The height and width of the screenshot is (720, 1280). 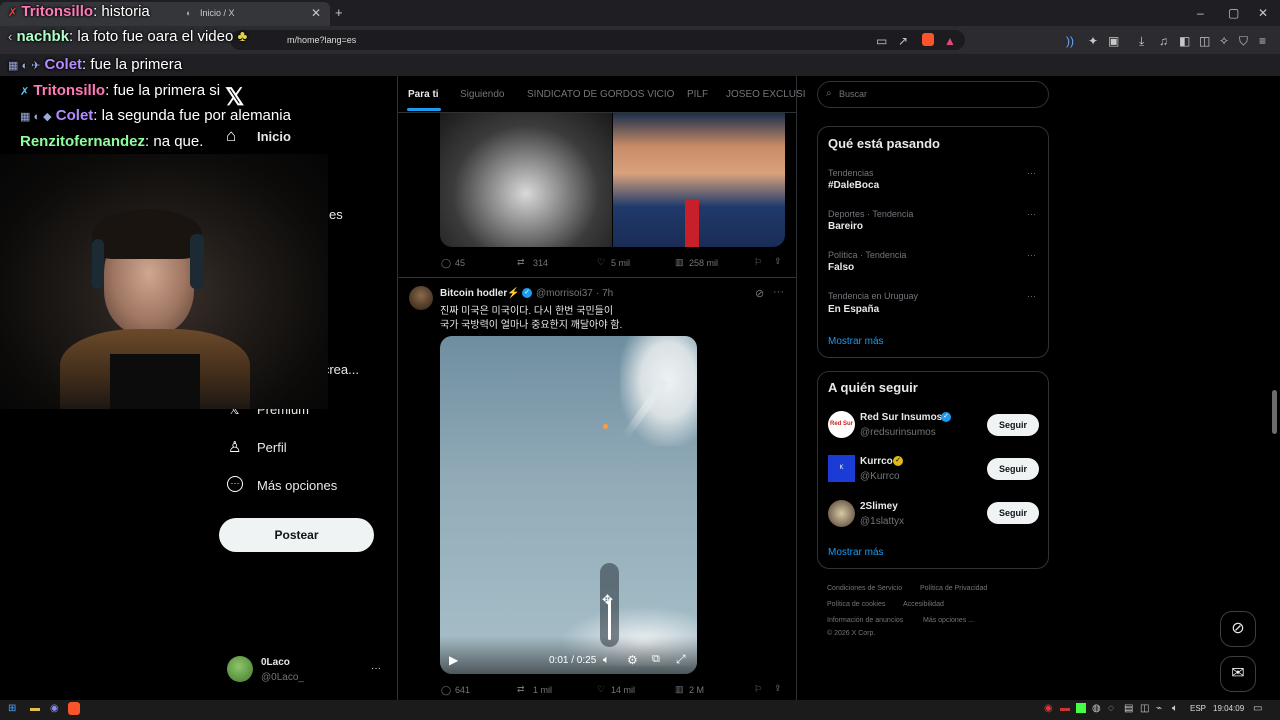 What do you see at coordinates (240, 669) in the screenshot?
I see `avatar` at bounding box center [240, 669].